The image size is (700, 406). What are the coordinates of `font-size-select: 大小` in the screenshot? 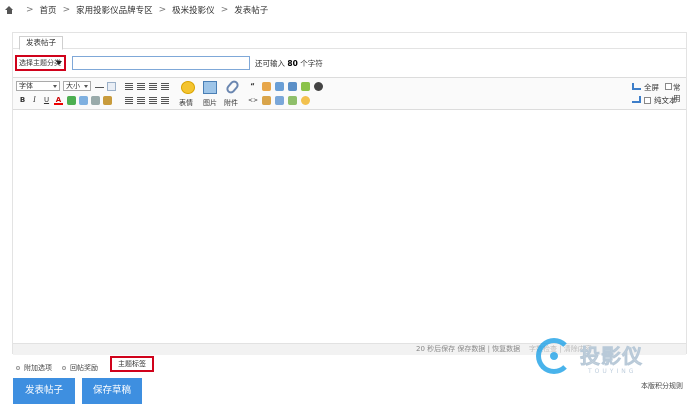 It's located at (77, 86).